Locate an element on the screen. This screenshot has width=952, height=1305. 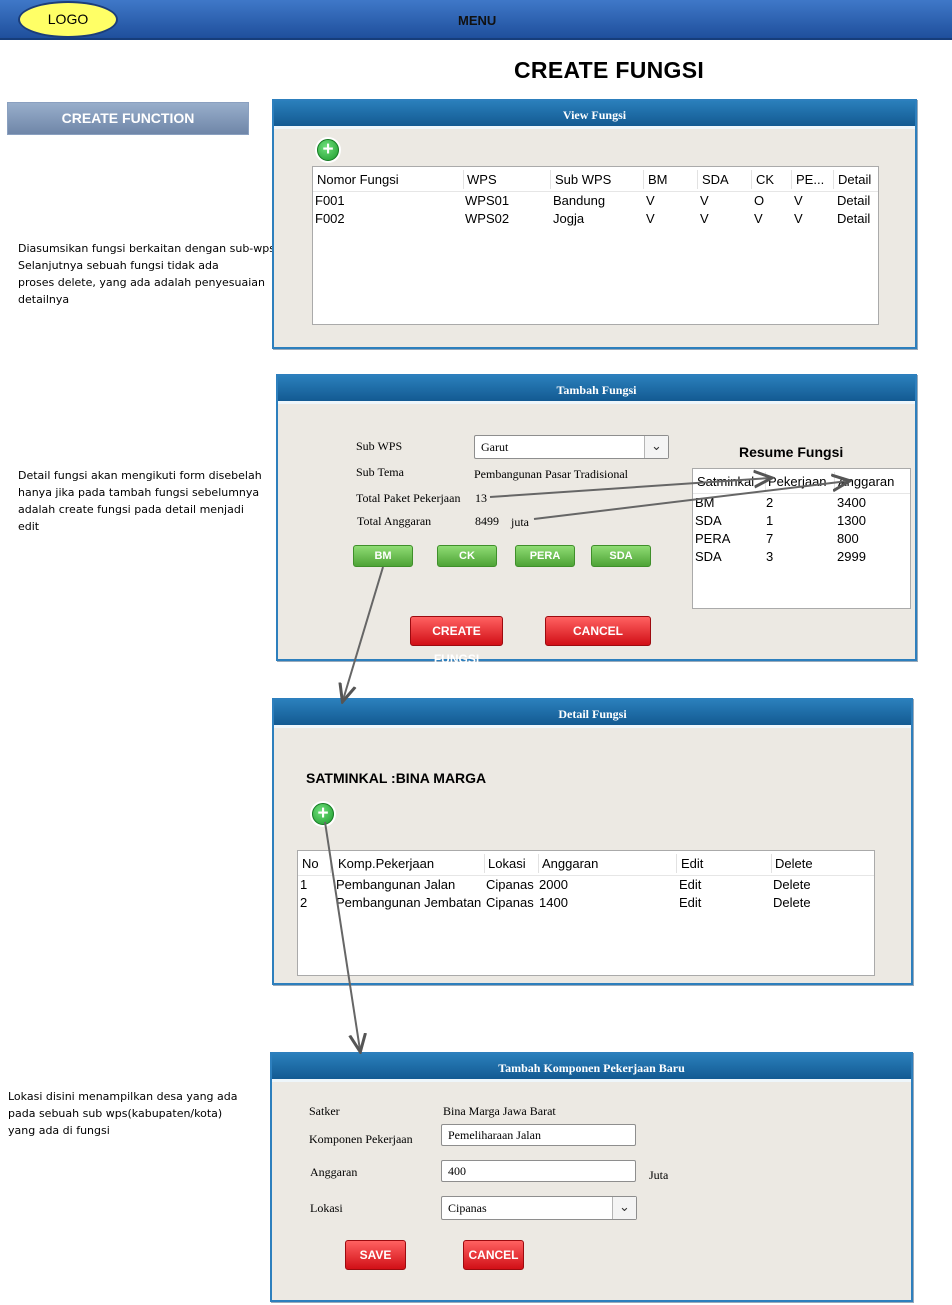
column-header: Edit is located at coordinates (692, 863).